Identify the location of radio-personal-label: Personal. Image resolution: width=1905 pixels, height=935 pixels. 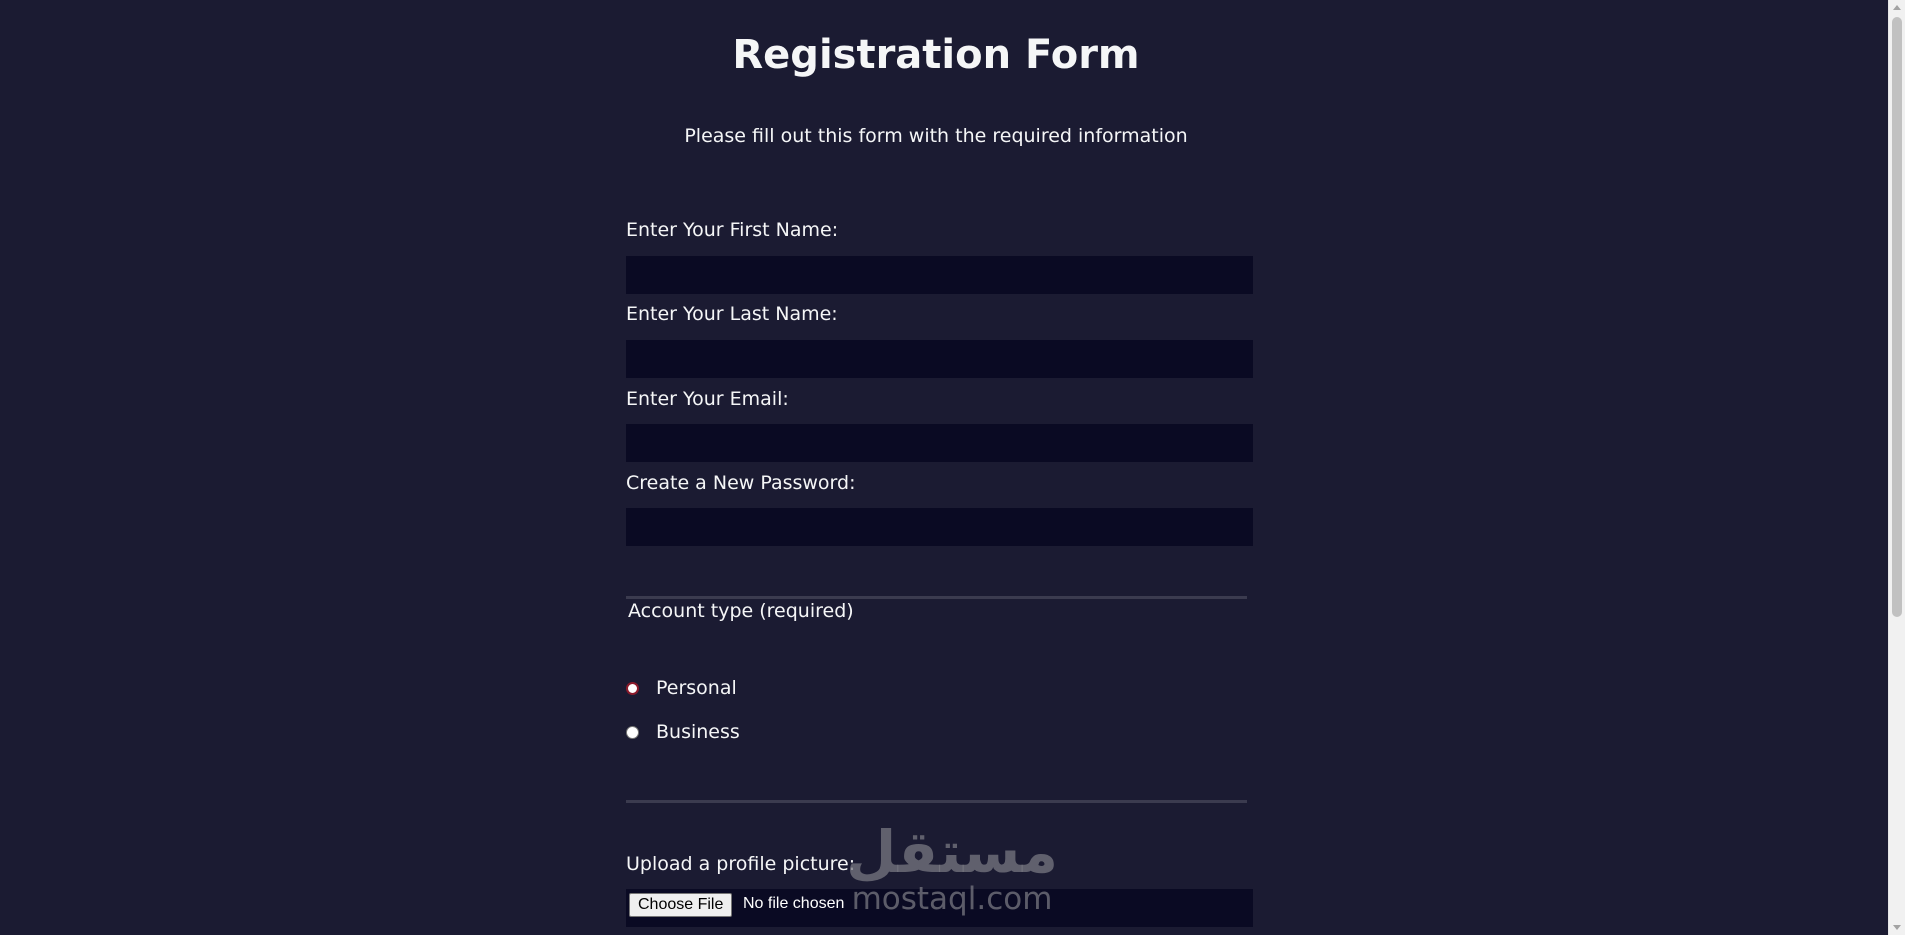
(696, 688).